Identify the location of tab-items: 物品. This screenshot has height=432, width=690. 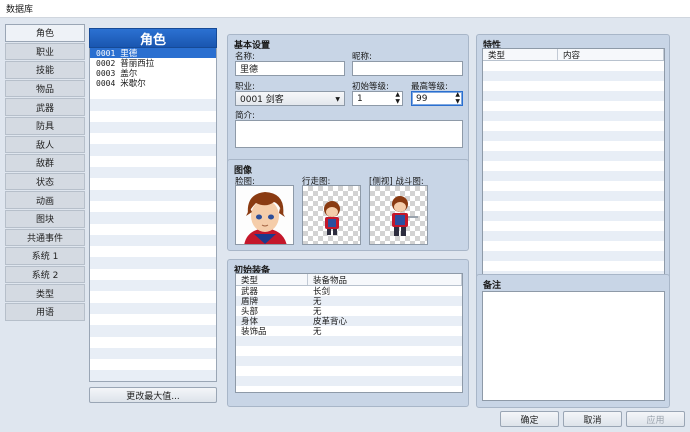
(45, 88).